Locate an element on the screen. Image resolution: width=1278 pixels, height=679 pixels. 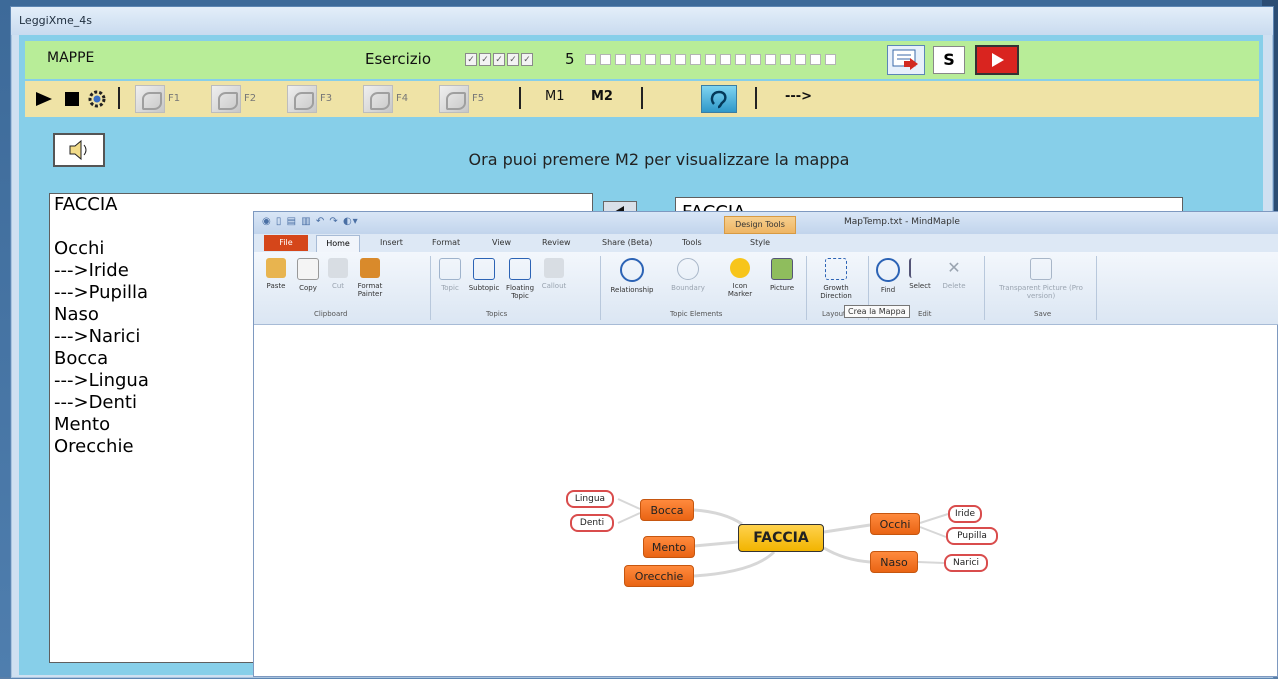
card-exit-icon is located at coordinates (905, 59).